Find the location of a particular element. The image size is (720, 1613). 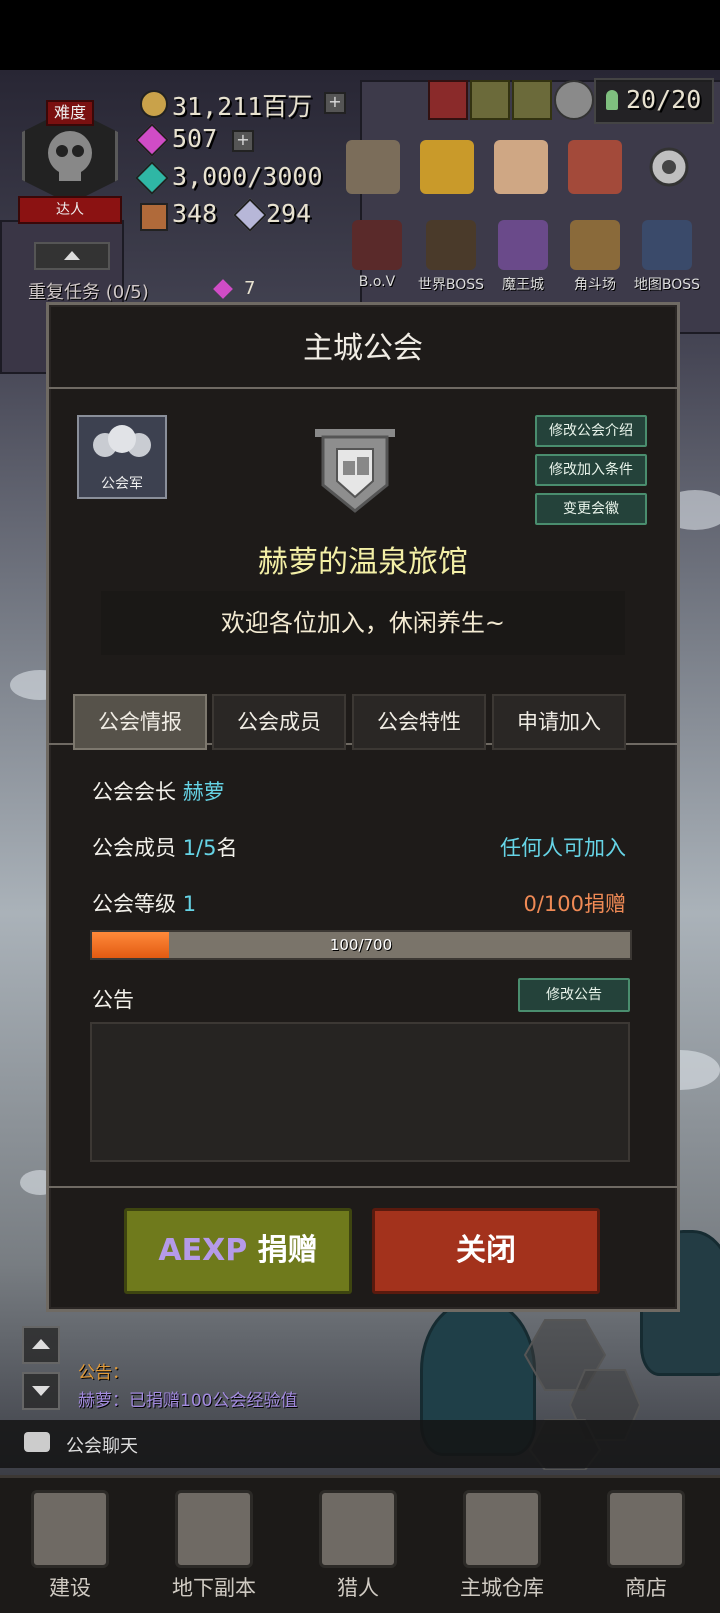

gold-coin-icon is located at coordinates (154, 104).